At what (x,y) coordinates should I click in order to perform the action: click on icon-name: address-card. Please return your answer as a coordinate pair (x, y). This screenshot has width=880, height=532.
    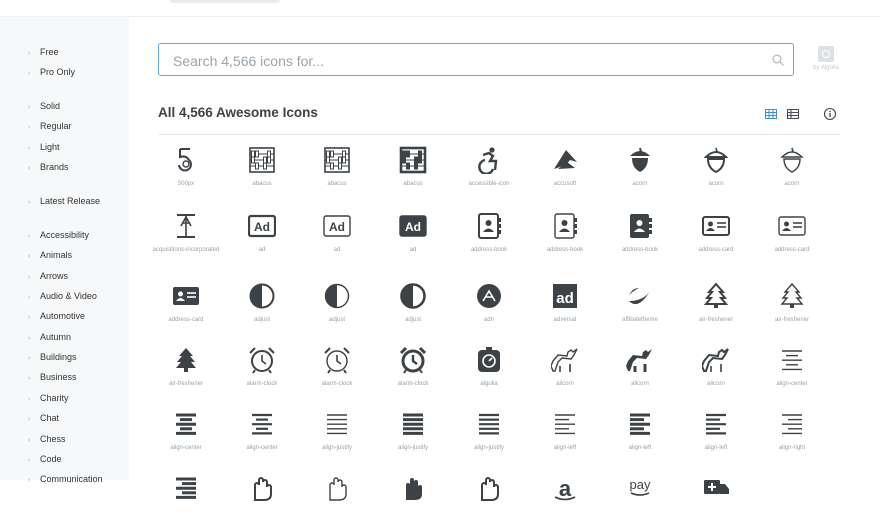
    Looking at the image, I should click on (186, 320).